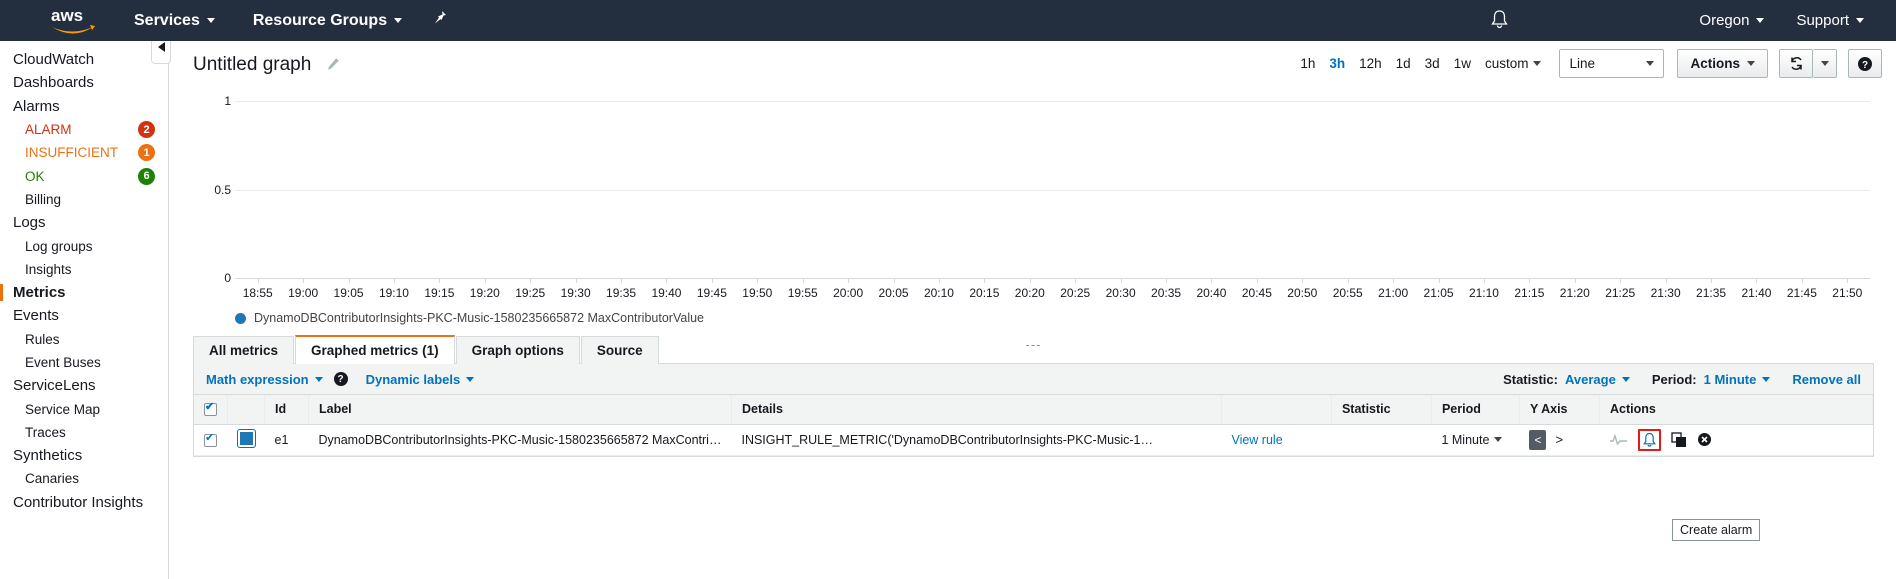  What do you see at coordinates (1826, 379) in the screenshot?
I see `remove-all-button: Remove all` at bounding box center [1826, 379].